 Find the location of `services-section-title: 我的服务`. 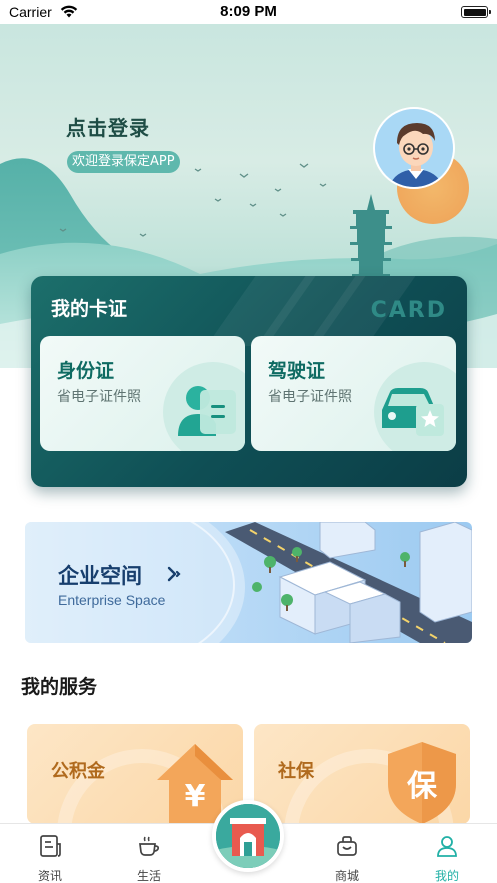

services-section-title: 我的服务 is located at coordinates (59, 687).